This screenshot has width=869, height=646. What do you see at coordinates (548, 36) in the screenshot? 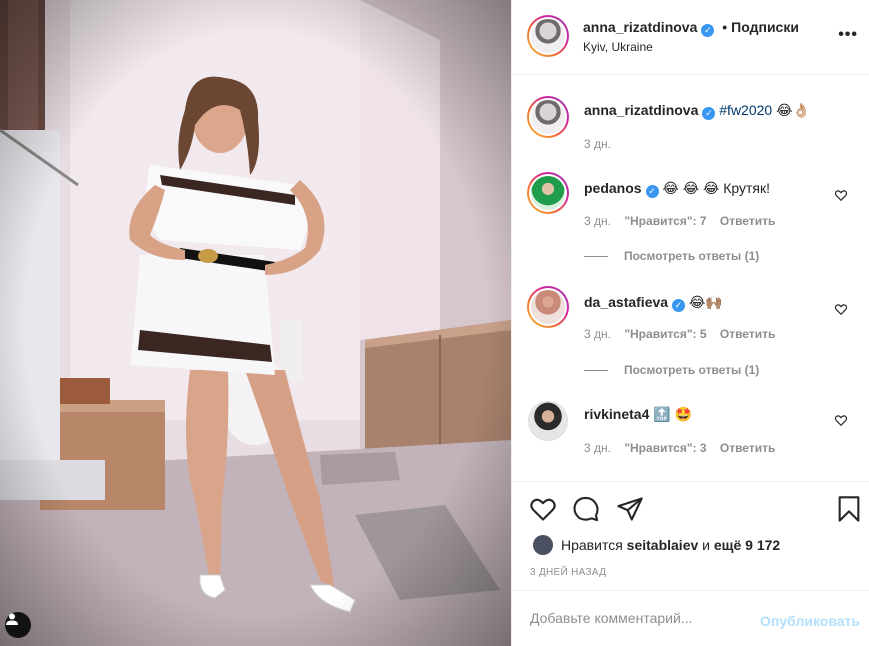
I see `author-avatar` at bounding box center [548, 36].